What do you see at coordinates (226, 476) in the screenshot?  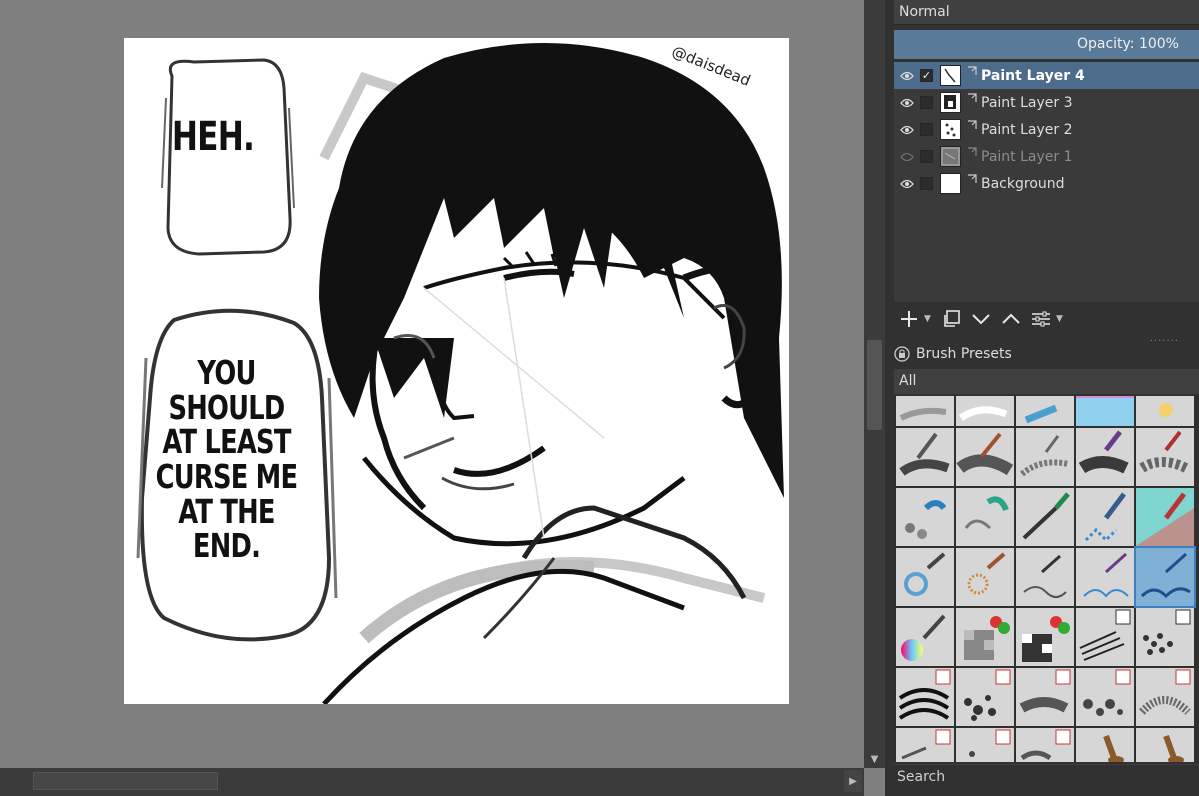 I see `bubble2-line-4: CURSE ME` at bounding box center [226, 476].